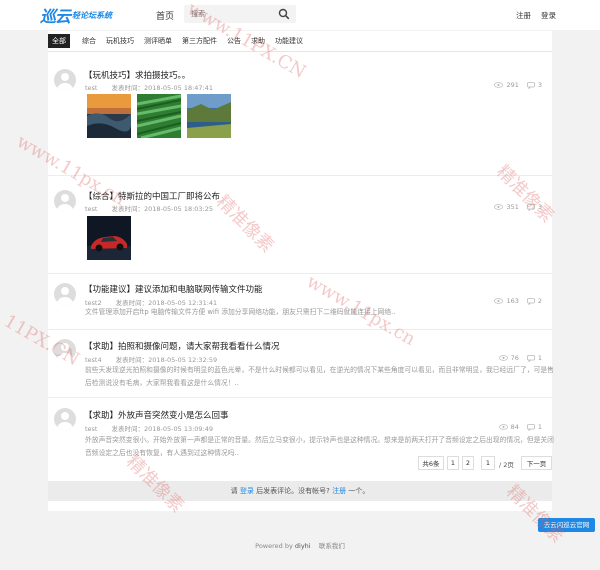  I want to click on comment-login-prompt: 请 登录 后发表评论。没有帐号? 注册 一个。, so click(300, 491).